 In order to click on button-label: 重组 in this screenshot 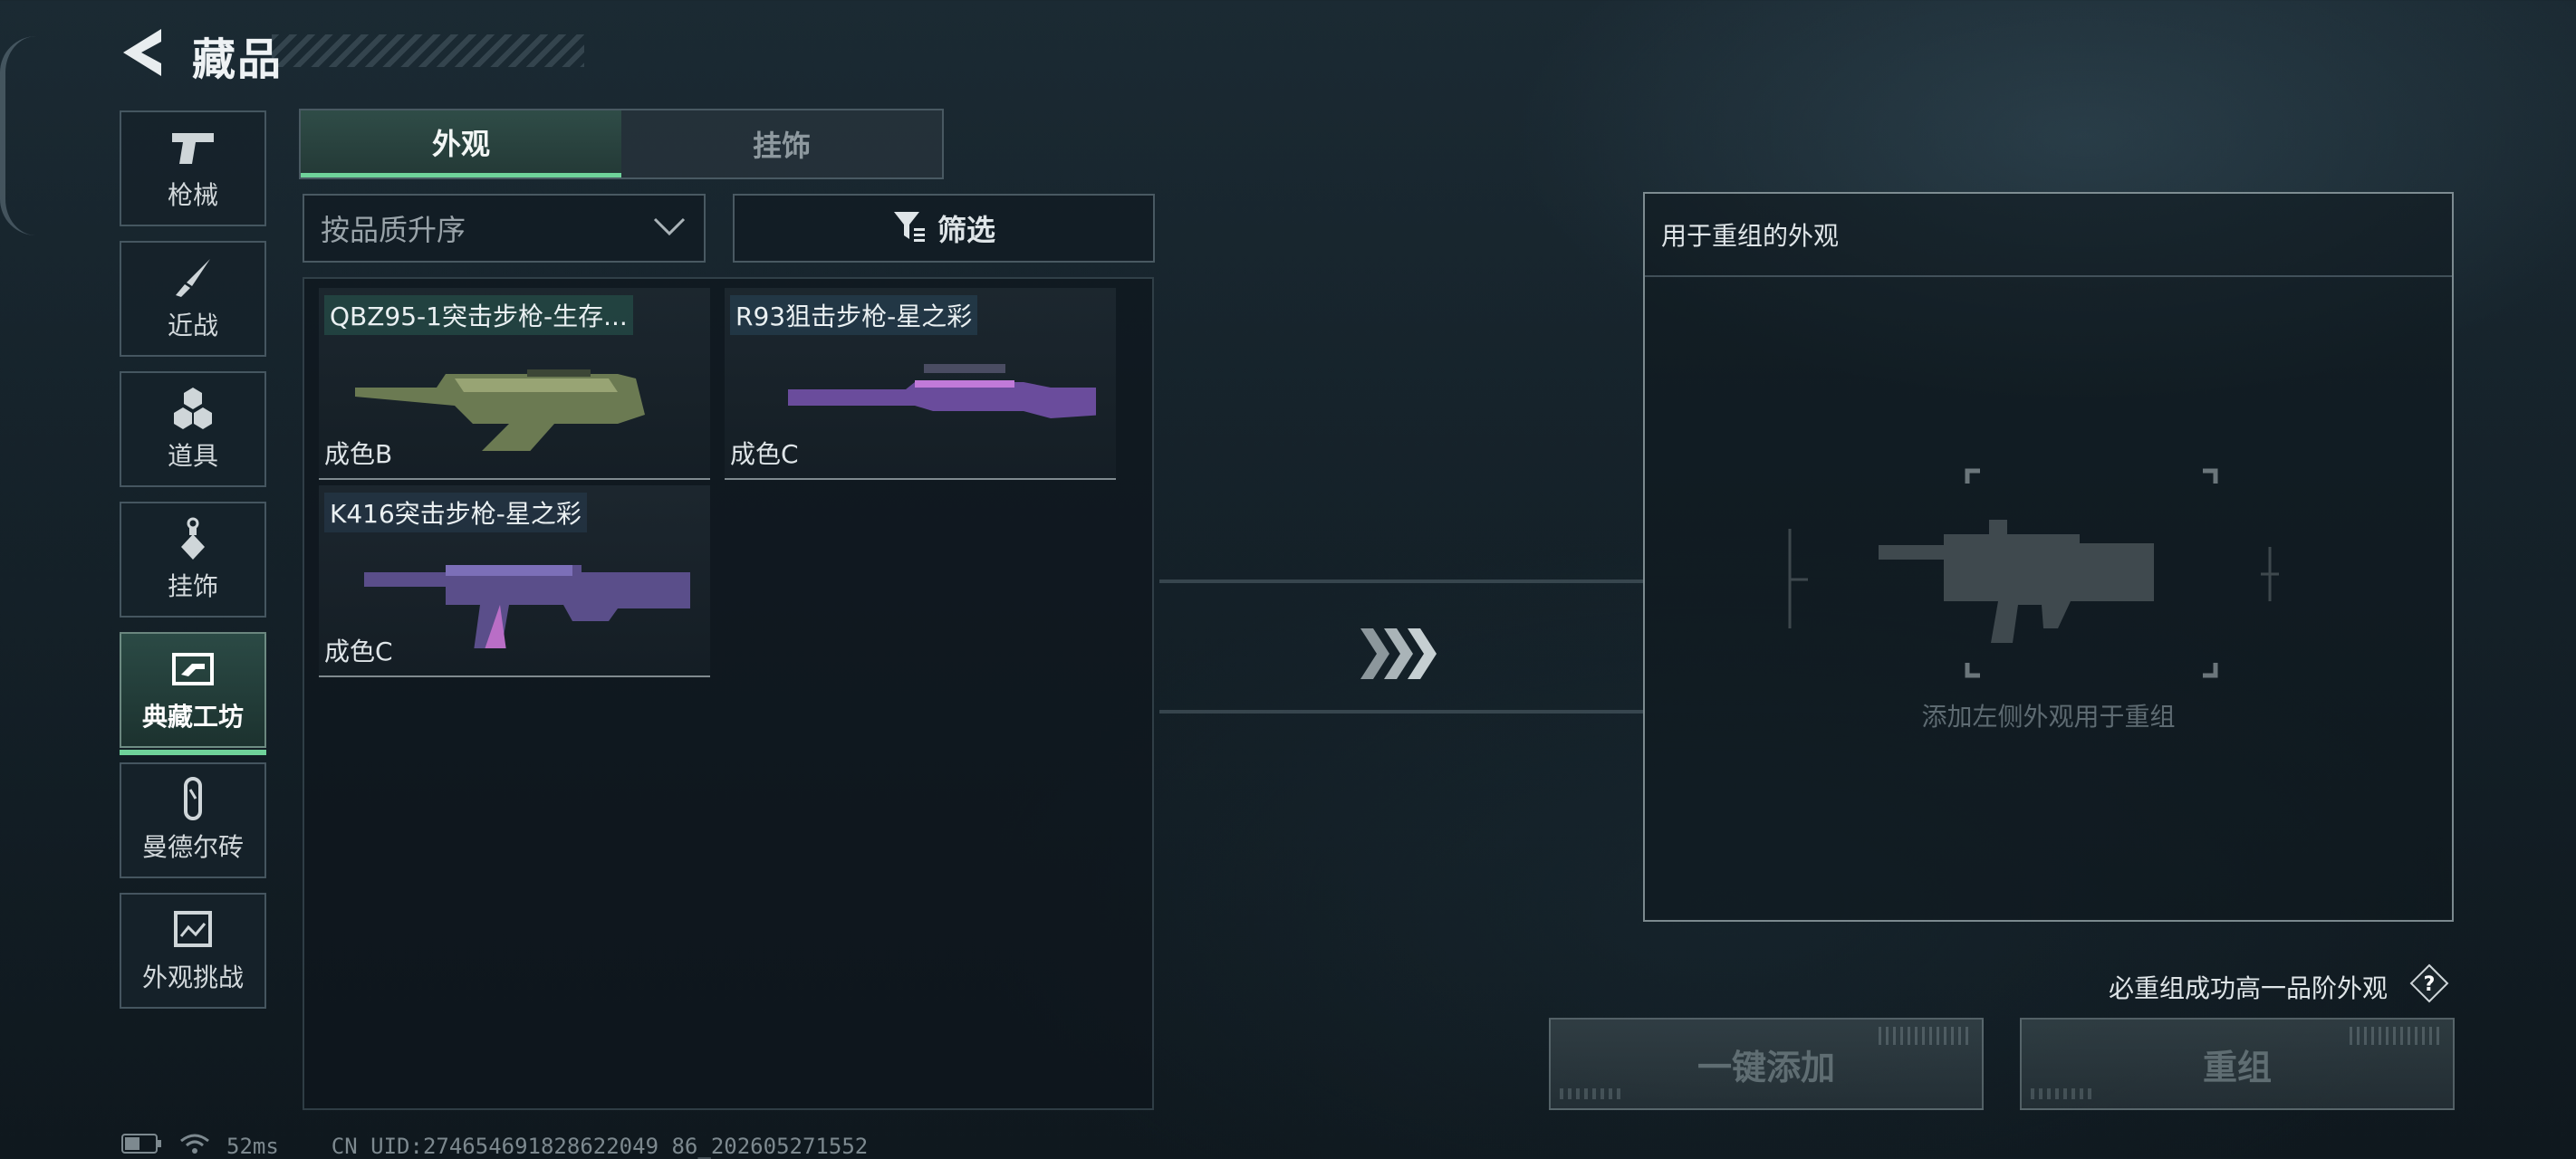, I will do `click(2237, 1067)`.